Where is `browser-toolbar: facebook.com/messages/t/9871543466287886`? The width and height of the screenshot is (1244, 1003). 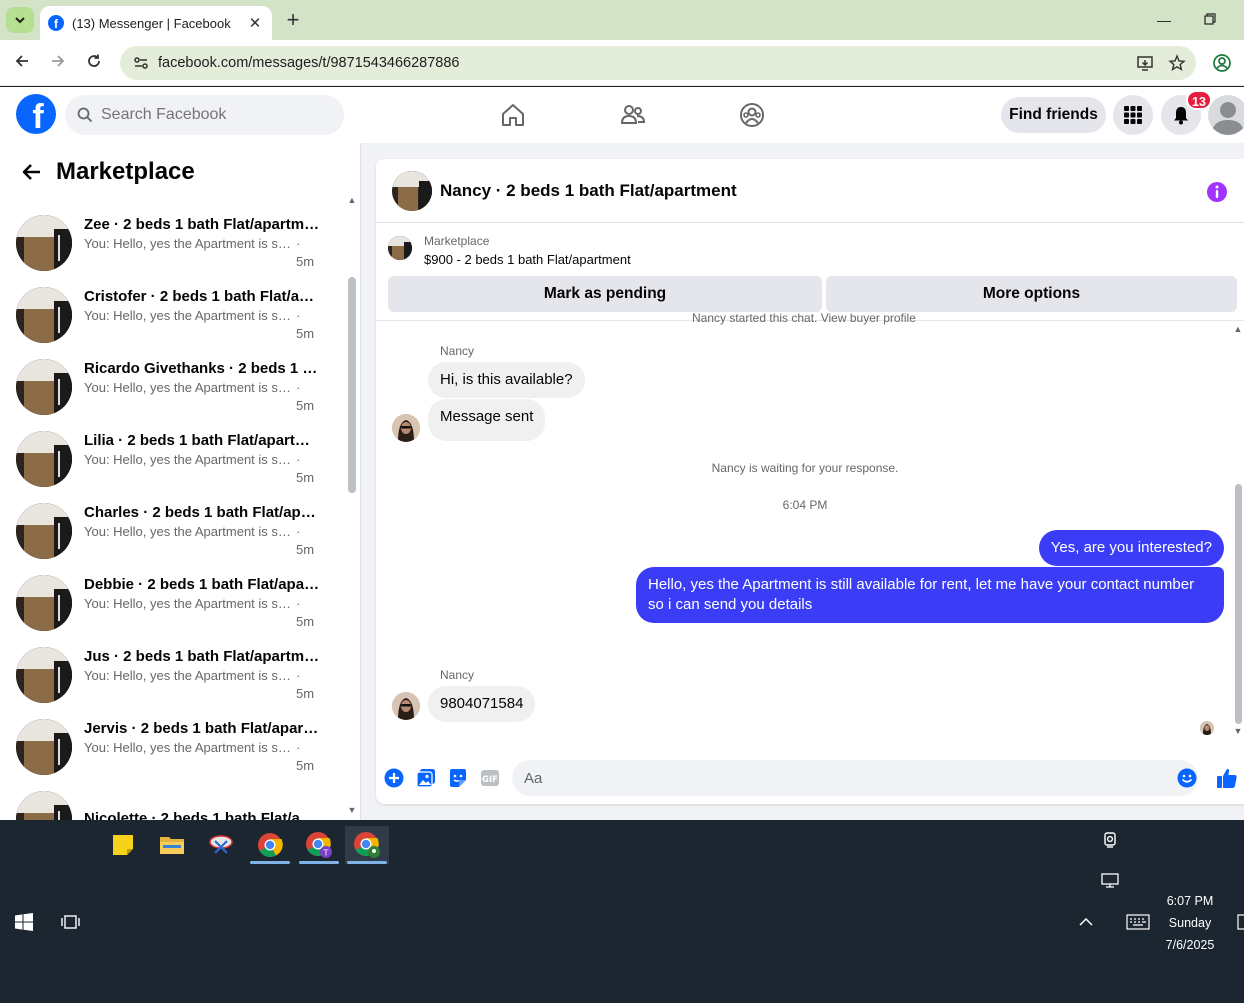 browser-toolbar: facebook.com/messages/t/9871543466287886 is located at coordinates (622, 63).